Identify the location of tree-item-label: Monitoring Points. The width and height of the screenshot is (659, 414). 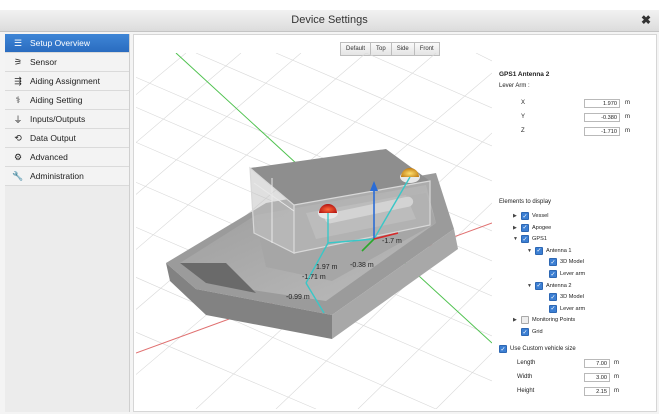
(554, 320).